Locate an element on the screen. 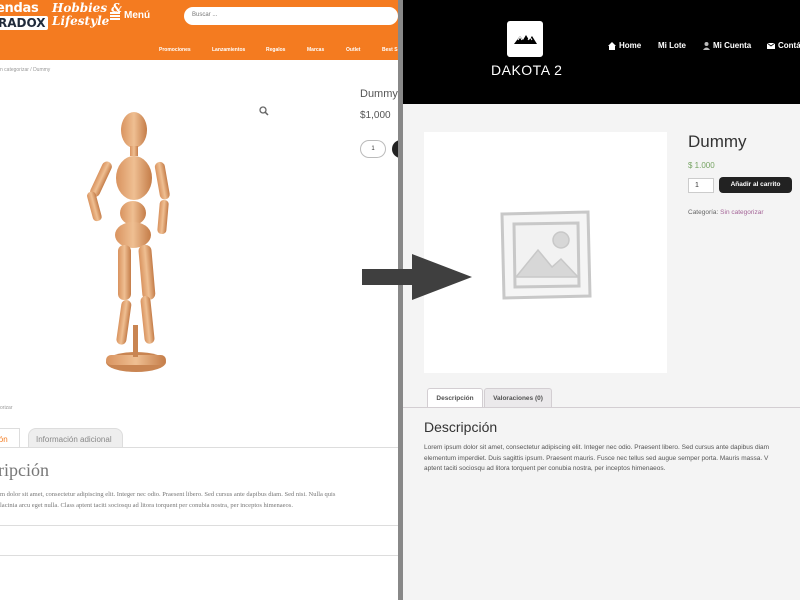 This screenshot has width=800, height=600. hamburger-icon is located at coordinates (115, 15).